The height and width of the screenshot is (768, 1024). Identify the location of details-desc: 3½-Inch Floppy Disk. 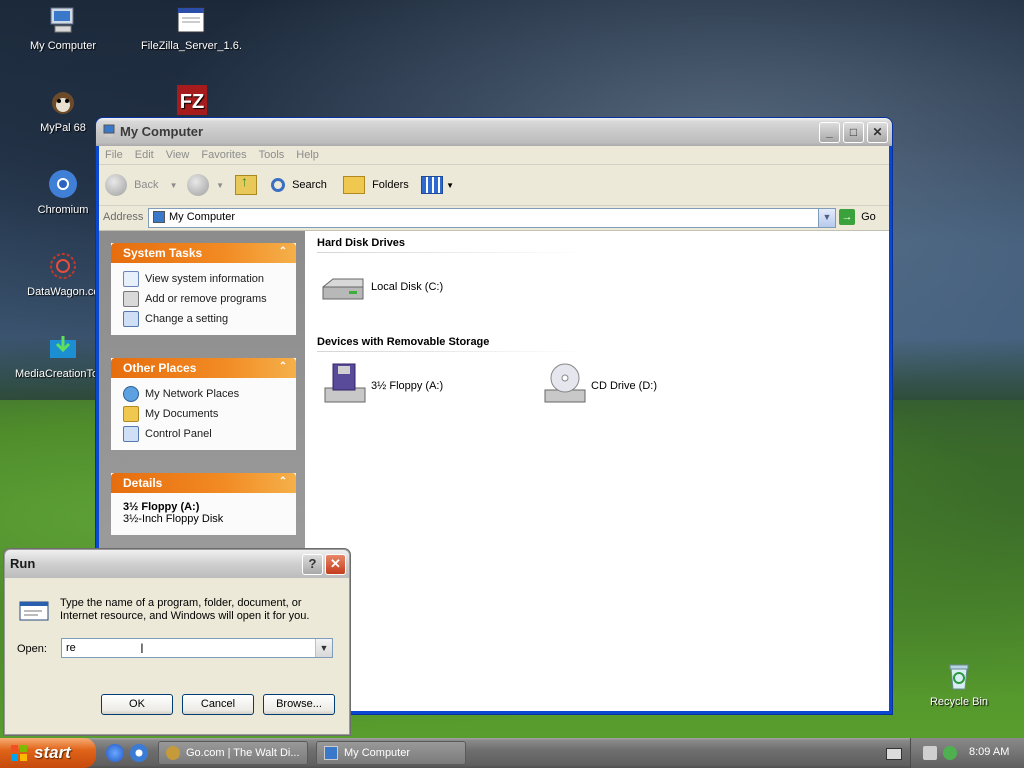
(173, 519).